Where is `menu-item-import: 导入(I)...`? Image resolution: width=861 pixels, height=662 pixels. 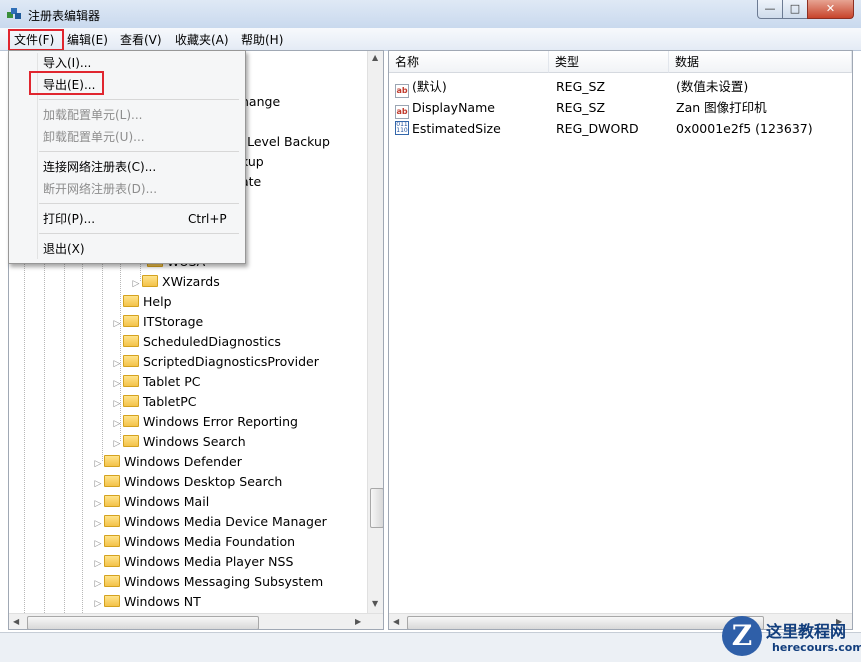 menu-item-import: 导入(I)... is located at coordinates (67, 63).